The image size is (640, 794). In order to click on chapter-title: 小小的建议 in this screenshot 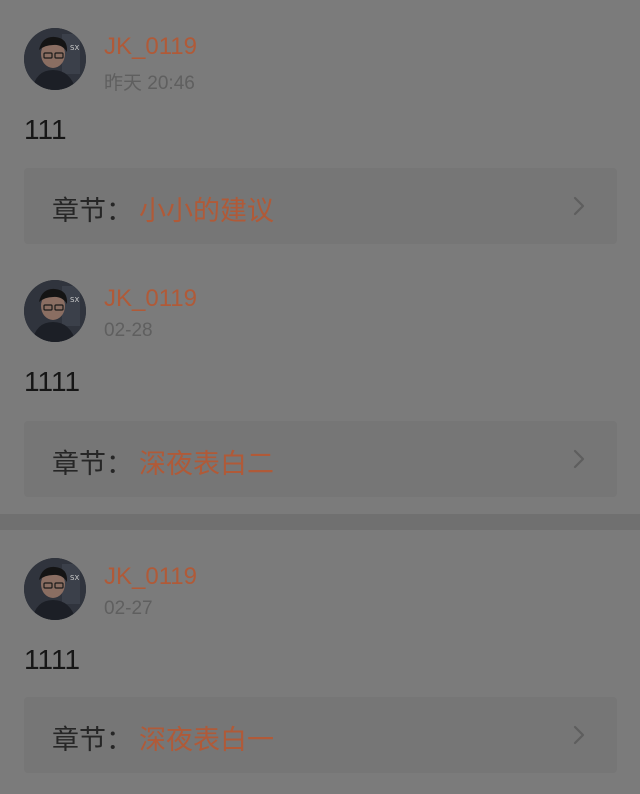, I will do `click(206, 211)`.